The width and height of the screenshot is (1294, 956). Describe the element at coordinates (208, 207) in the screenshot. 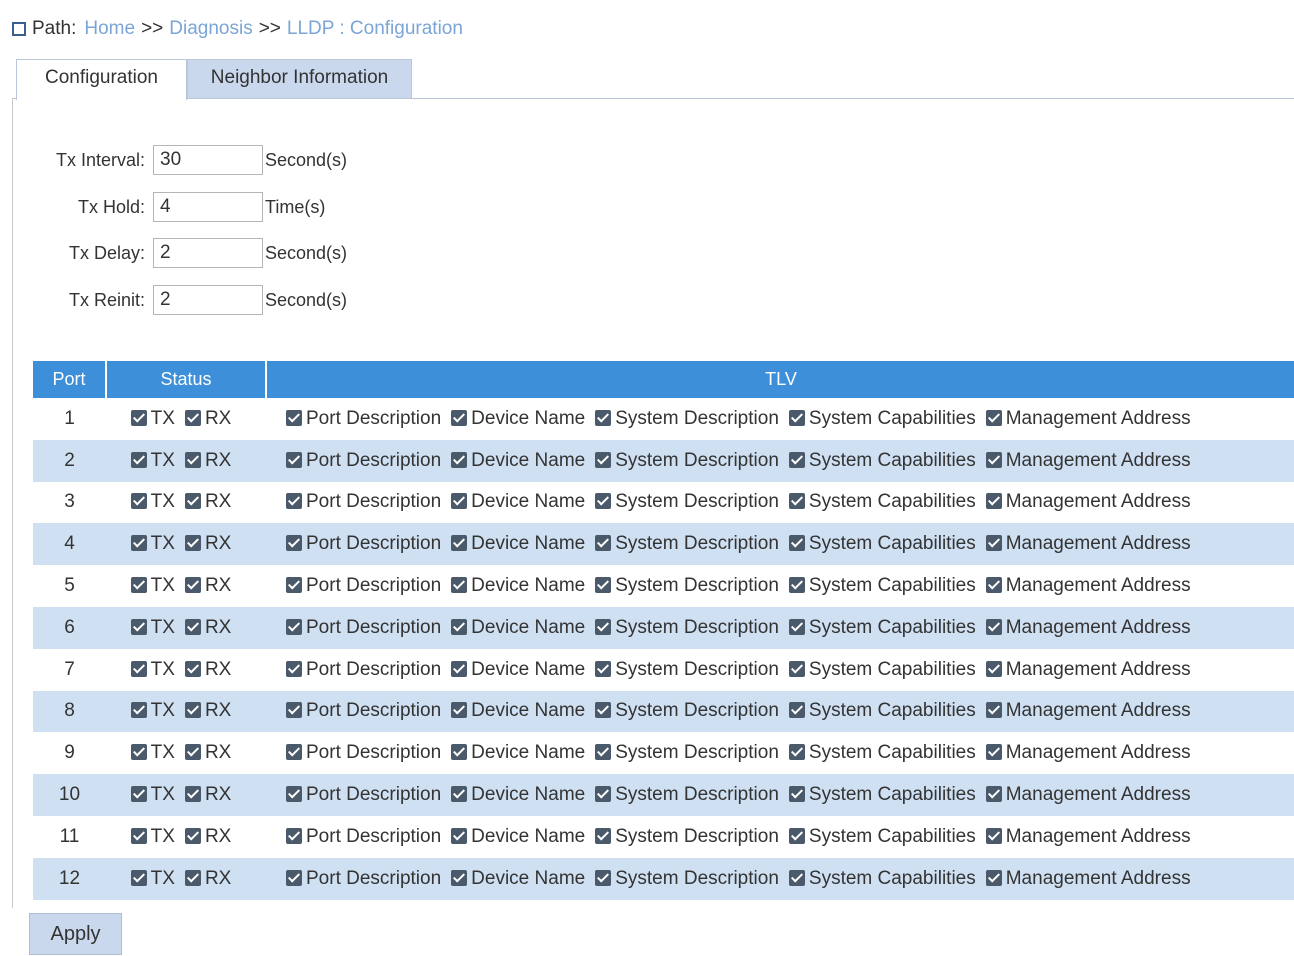

I see `tx-hold-input` at that location.